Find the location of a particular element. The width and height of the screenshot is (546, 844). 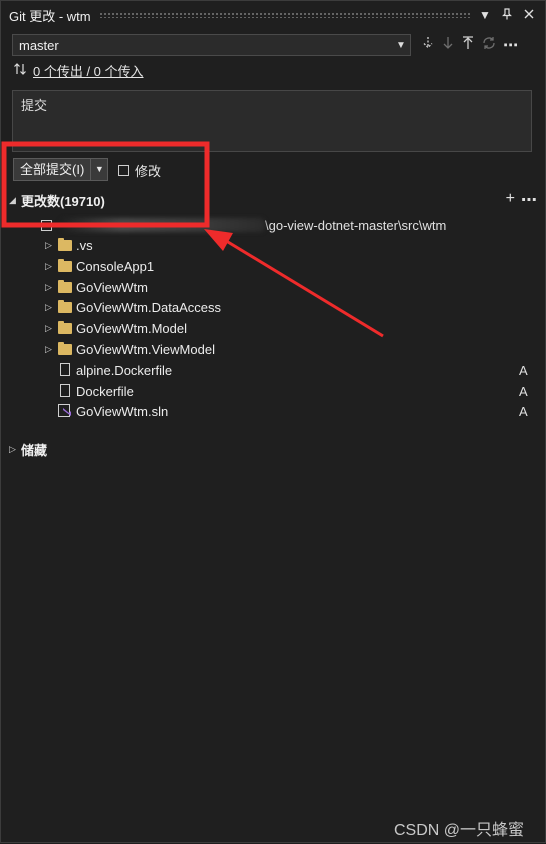

tree-item-name: Dockerfile is located at coordinates (105, 391).